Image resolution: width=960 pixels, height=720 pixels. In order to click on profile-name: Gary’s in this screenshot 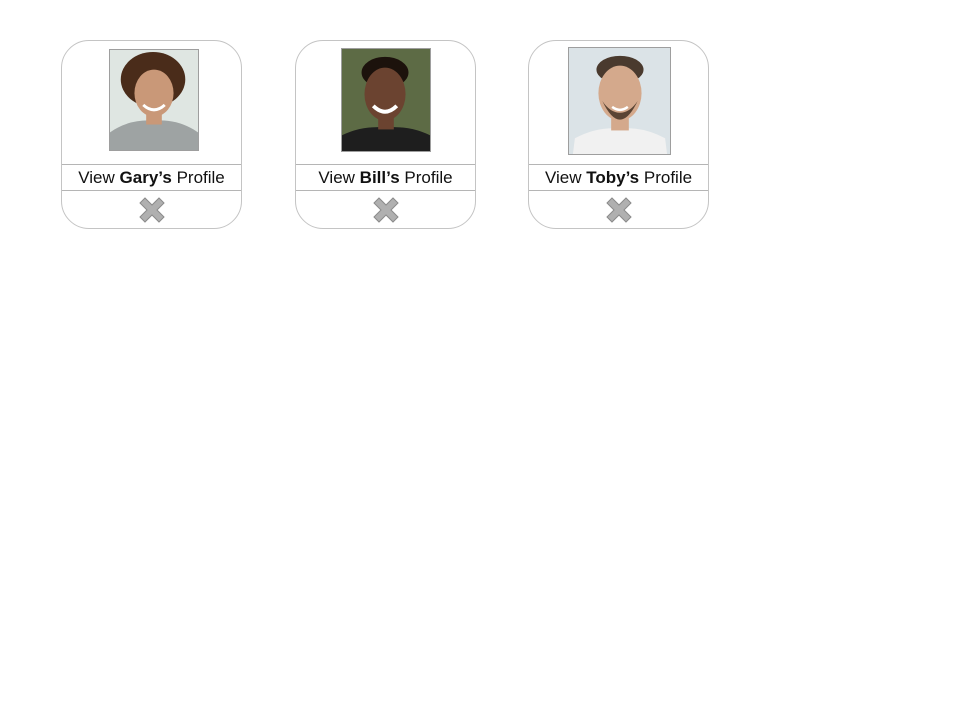, I will do `click(145, 177)`.